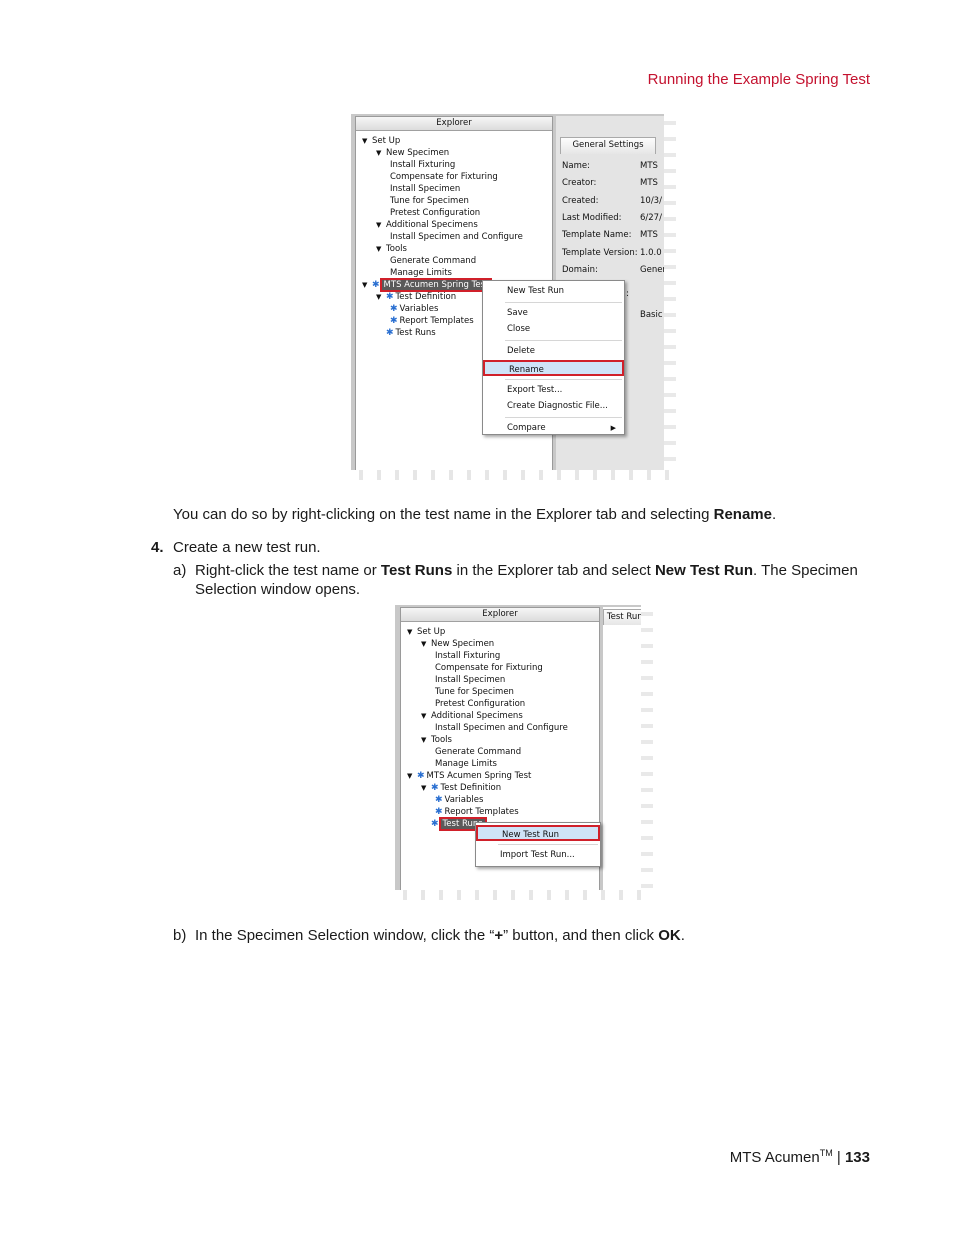 This screenshot has width=954, height=1235. What do you see at coordinates (521, 351) in the screenshot?
I see `menu-item-label: Delete` at bounding box center [521, 351].